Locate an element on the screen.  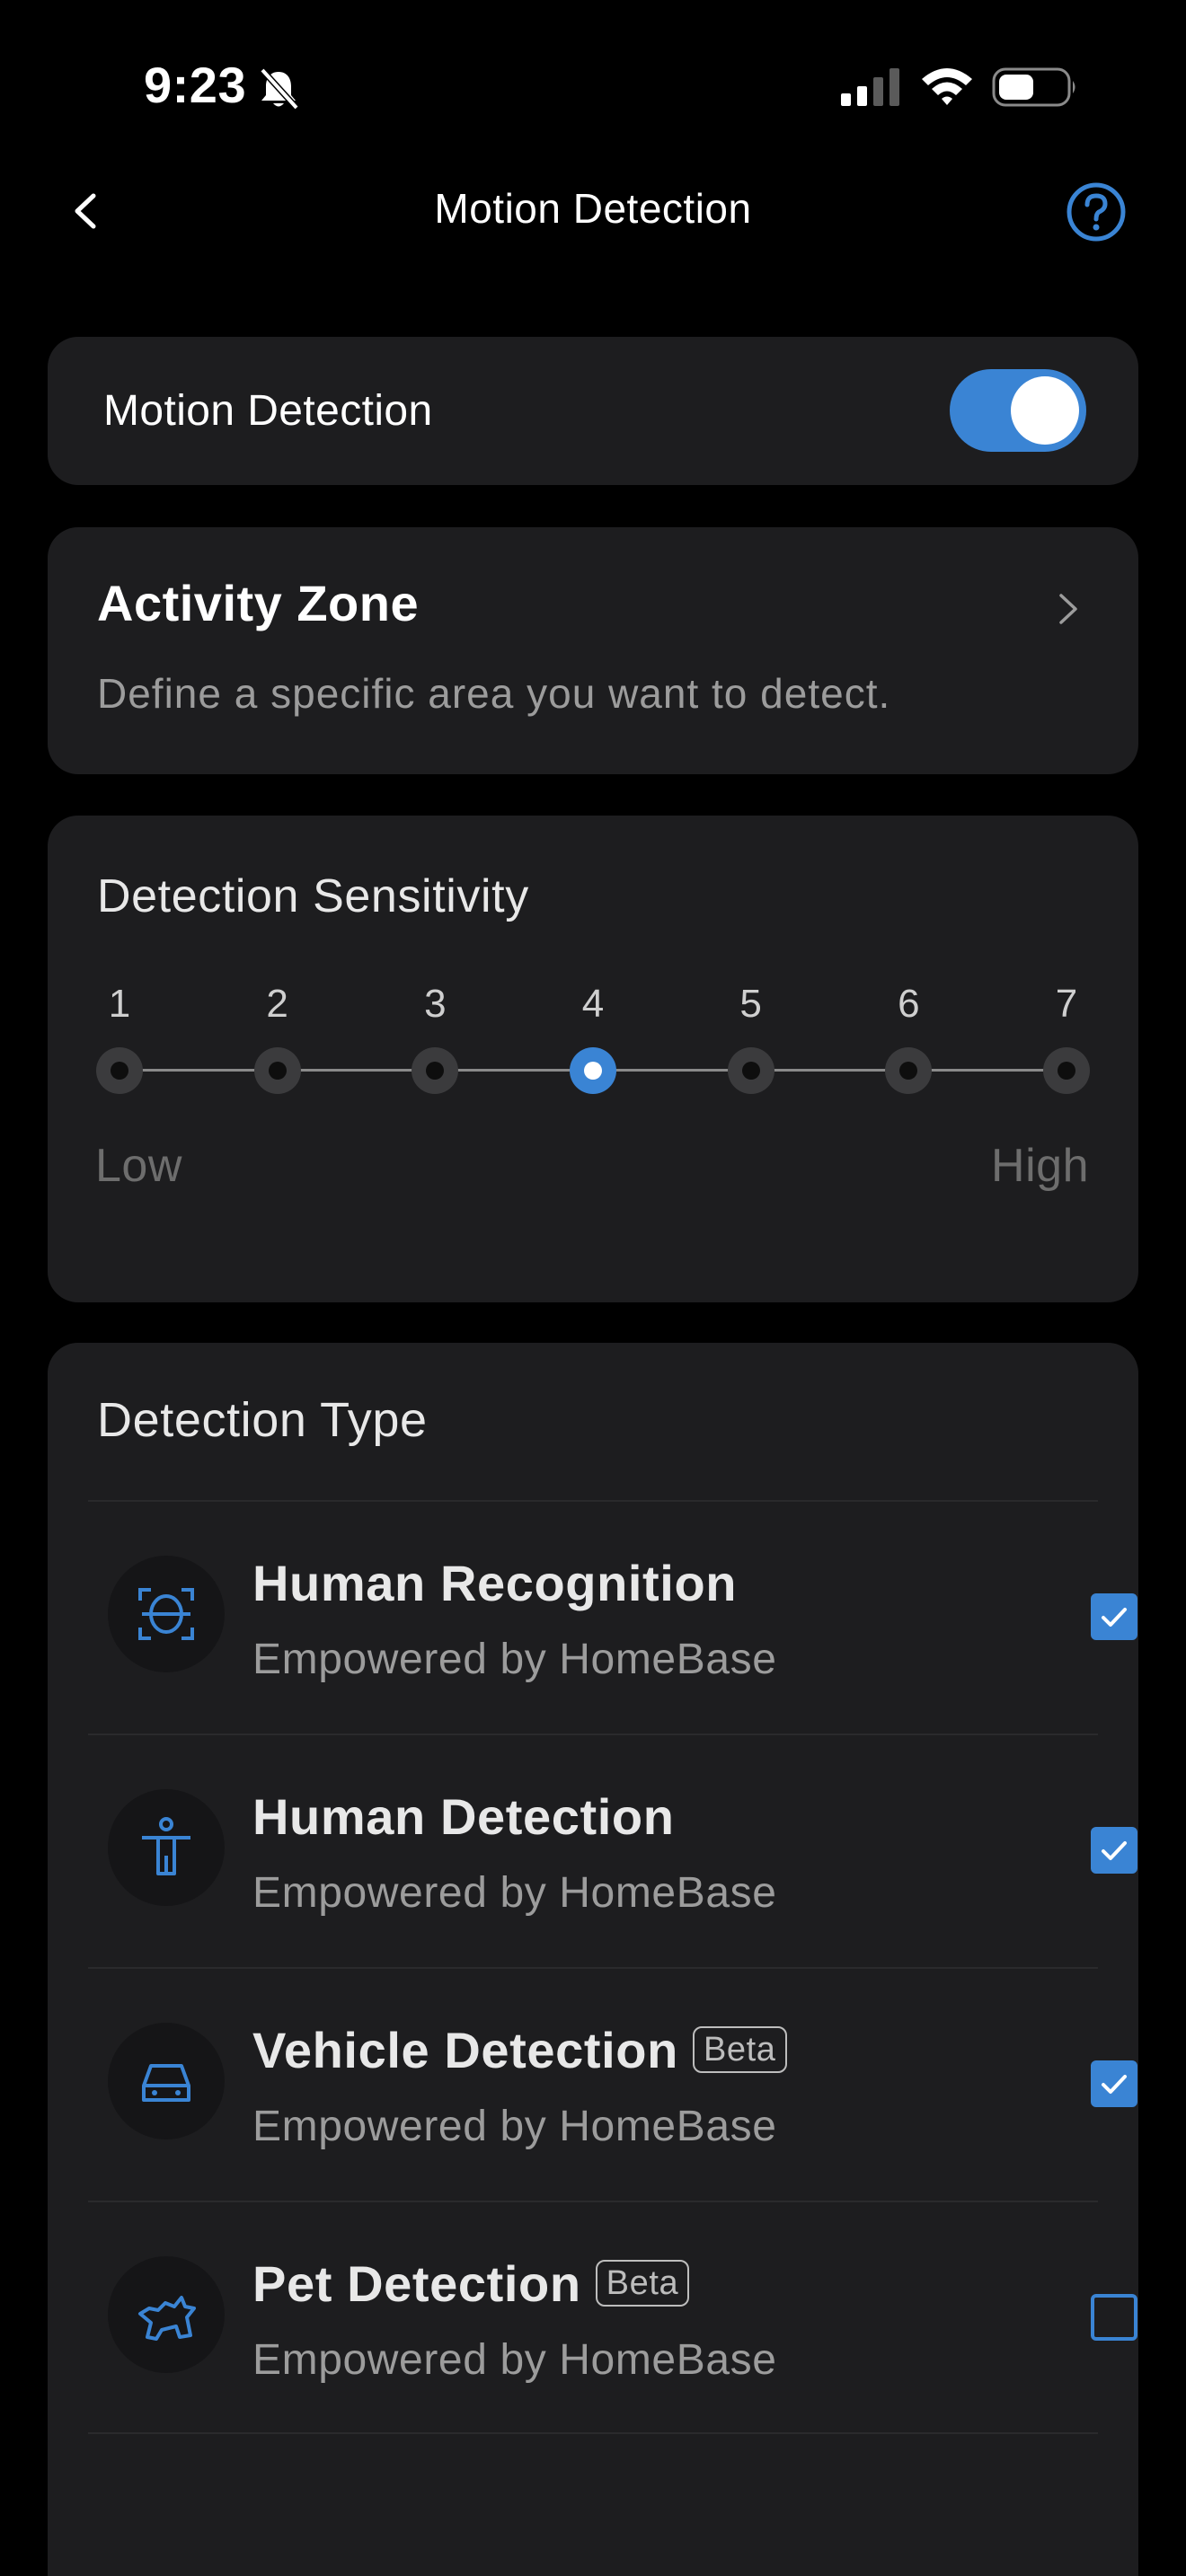
chevron-right-icon is located at coordinates (1068, 609).